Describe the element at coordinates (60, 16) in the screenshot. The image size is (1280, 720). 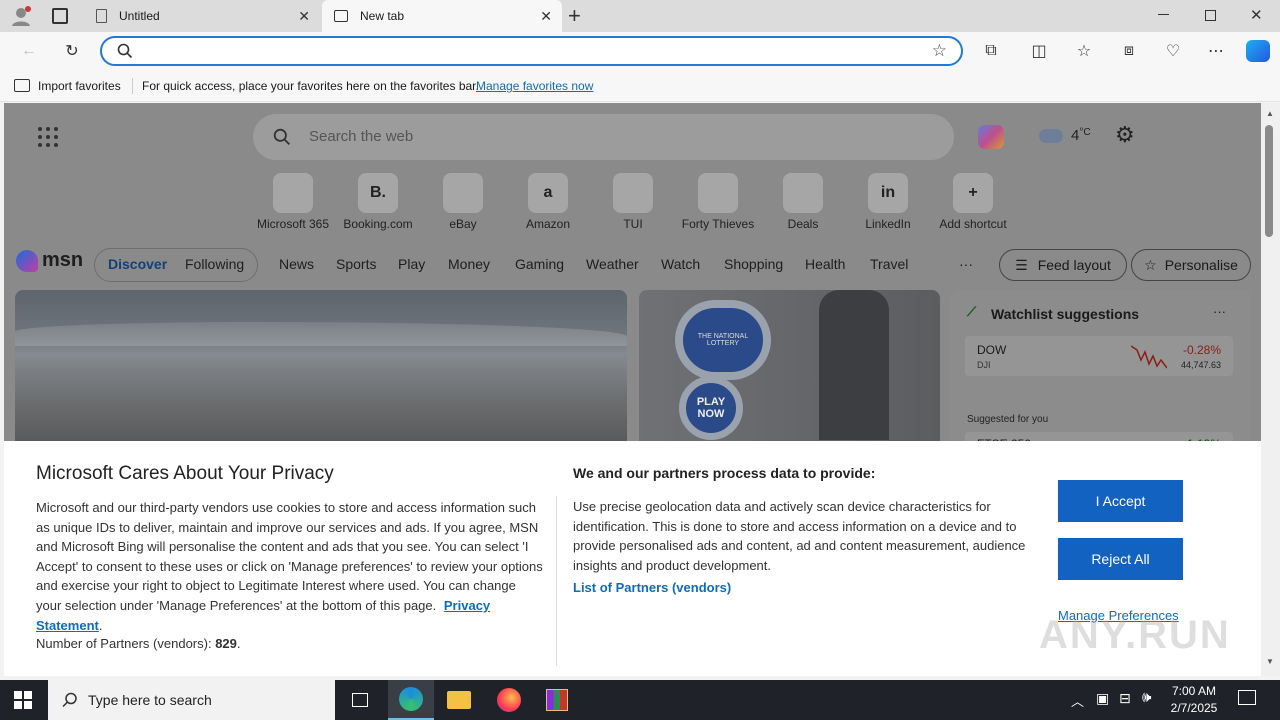
I see `tab-actions-icon` at that location.